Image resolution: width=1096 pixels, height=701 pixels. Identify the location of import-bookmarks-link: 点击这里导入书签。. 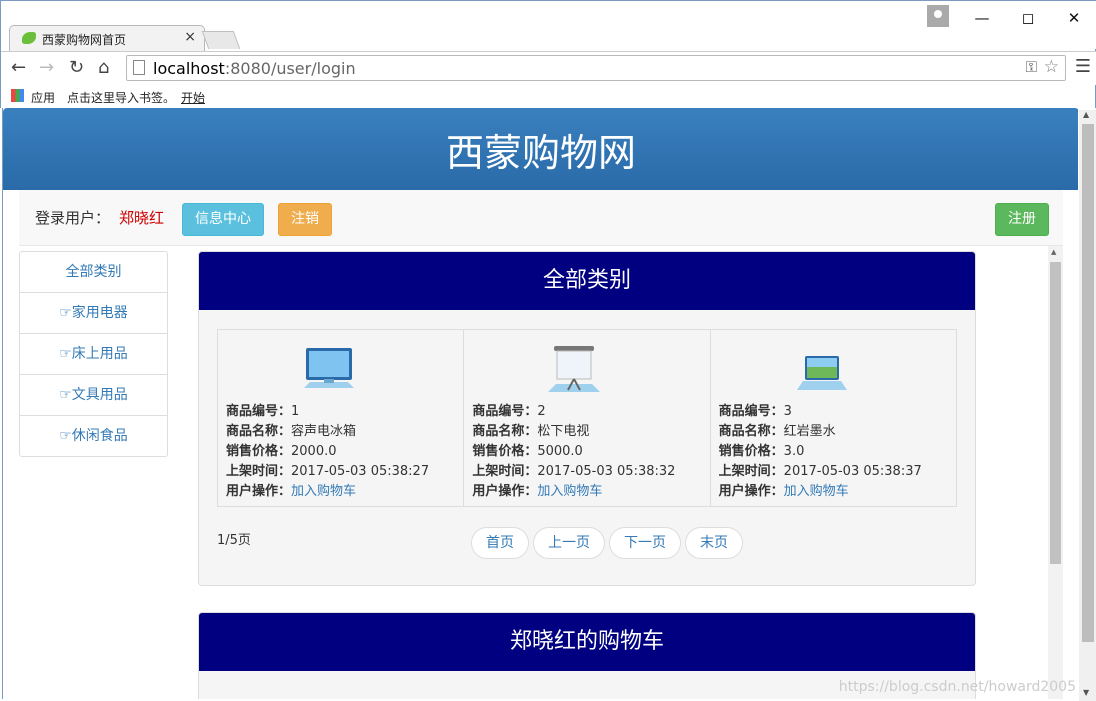
(121, 97).